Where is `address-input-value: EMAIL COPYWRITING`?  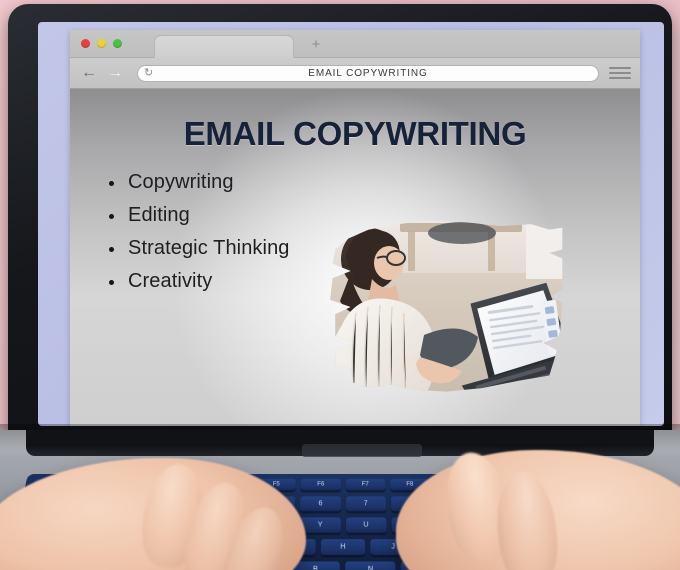
address-input-value: EMAIL COPYWRITING is located at coordinates (368, 73).